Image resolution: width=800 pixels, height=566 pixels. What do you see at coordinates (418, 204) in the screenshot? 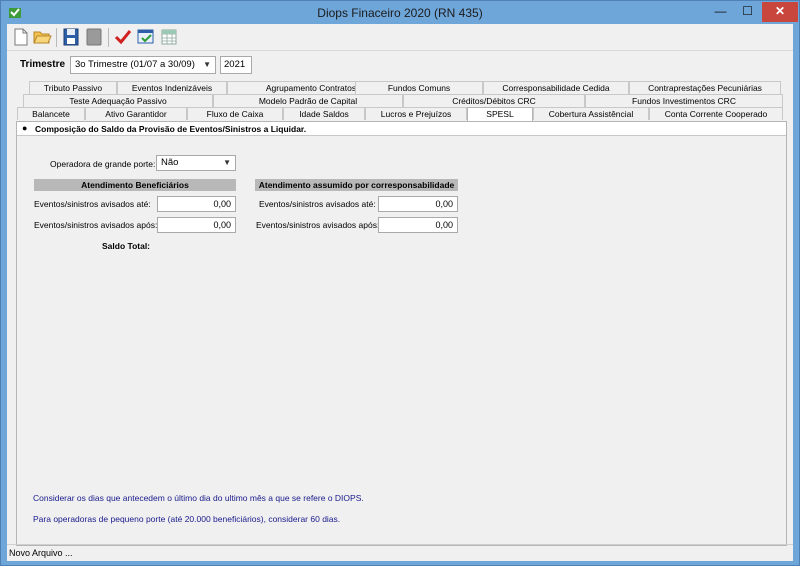
I see `corresp-ate-input: 0,00` at bounding box center [418, 204].